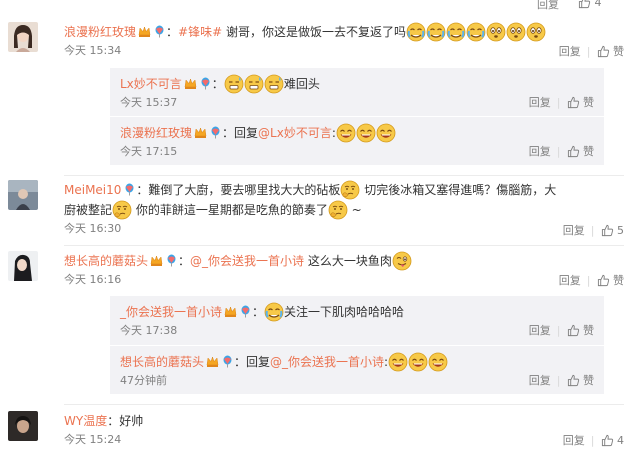 The image size is (640, 455). I want to click on reply-item: 浪漫粉红玫瑰 ：回复@Lx妙不可言: 今天 17:15 回复 | 赞, so click(357, 140).